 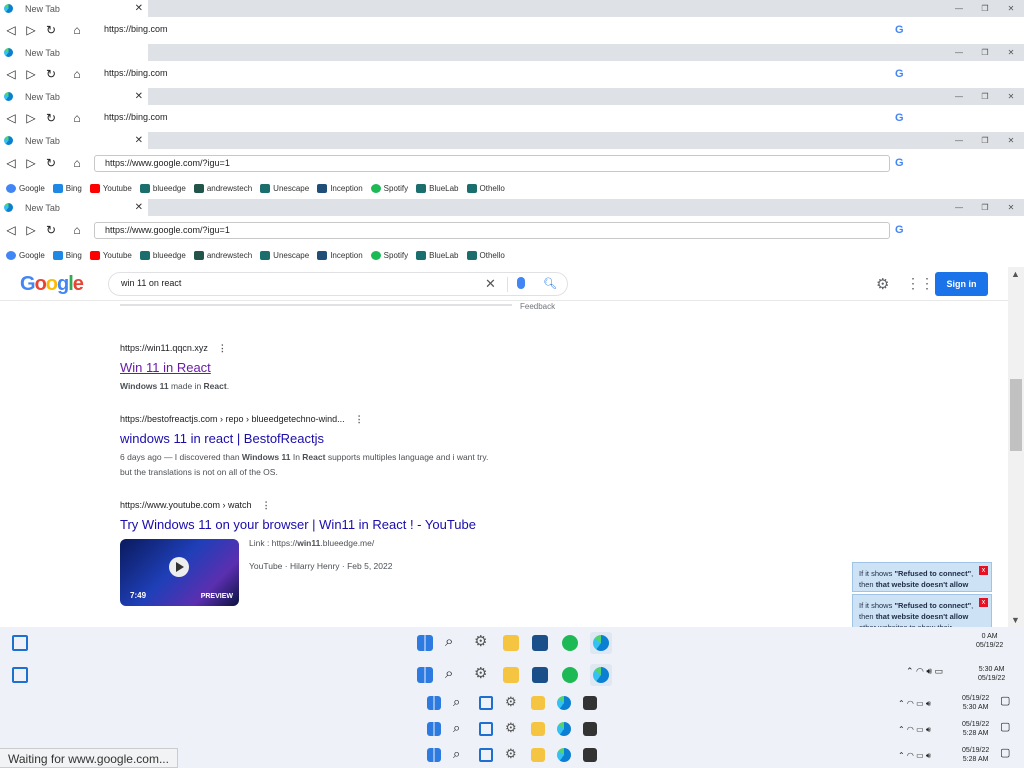 I want to click on clock: 05/19/22 5:30 AM, so click(x=975, y=703).